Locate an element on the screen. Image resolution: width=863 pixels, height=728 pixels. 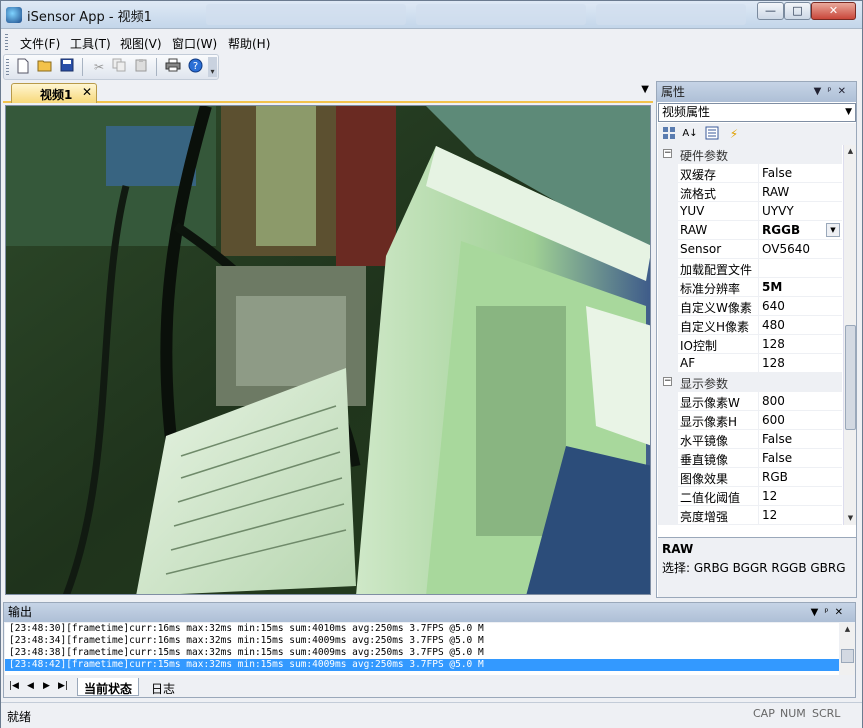
property-row: Sensor OV5640 is located at coordinates (750, 249).